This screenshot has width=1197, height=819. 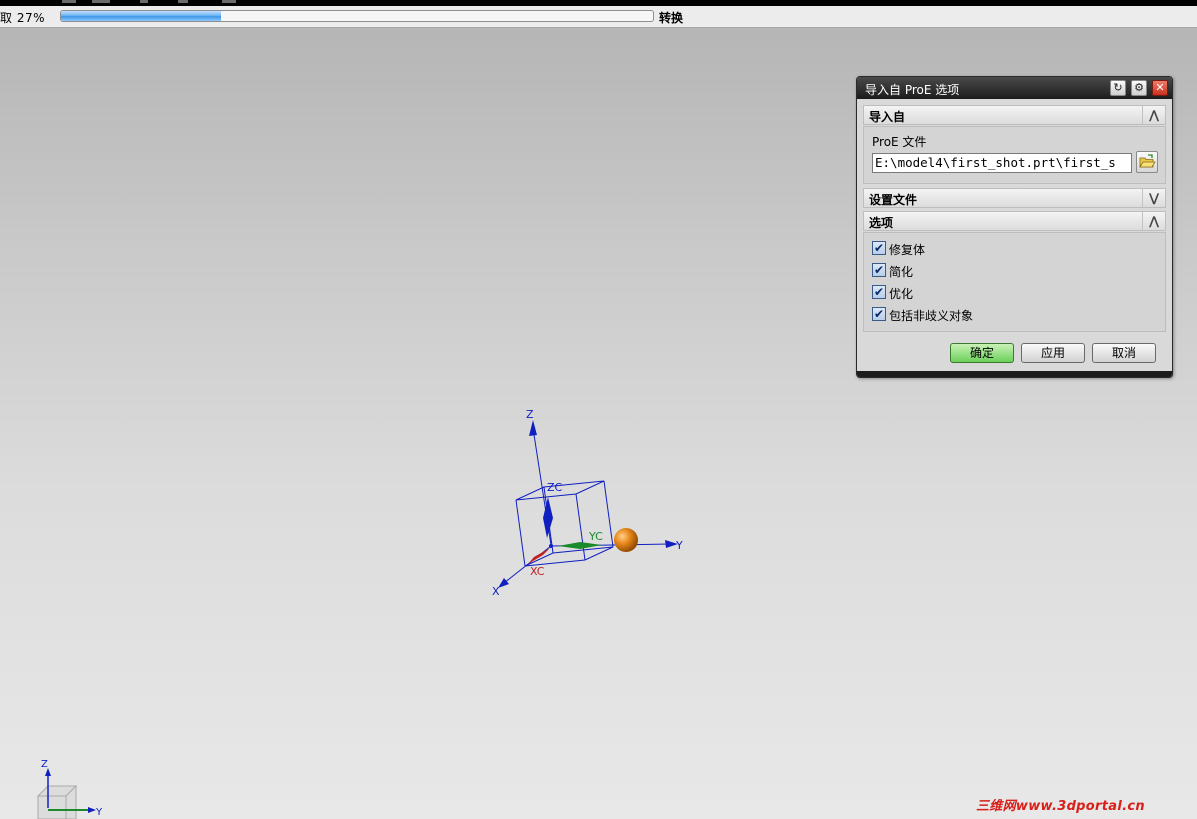 What do you see at coordinates (887, 117) in the screenshot?
I see `section-title: 导入自` at bounding box center [887, 117].